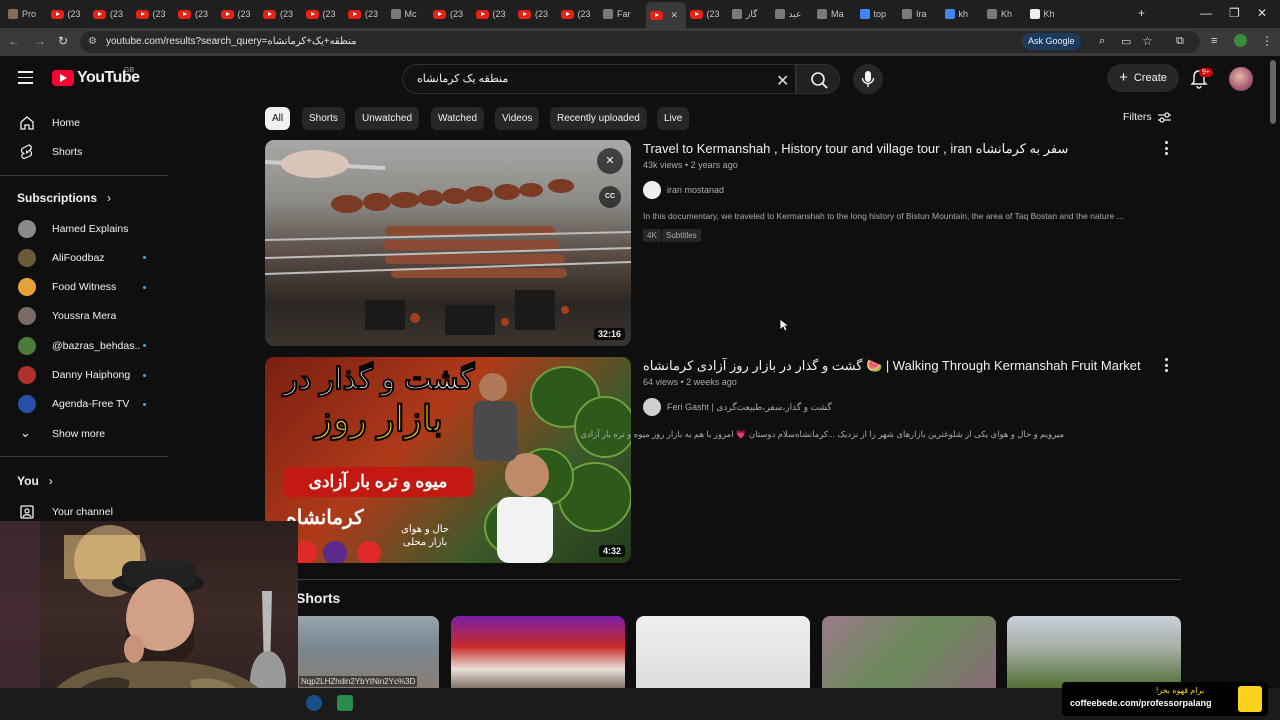  I want to click on subscription-item: Agenda-Free TV, so click(84, 404).